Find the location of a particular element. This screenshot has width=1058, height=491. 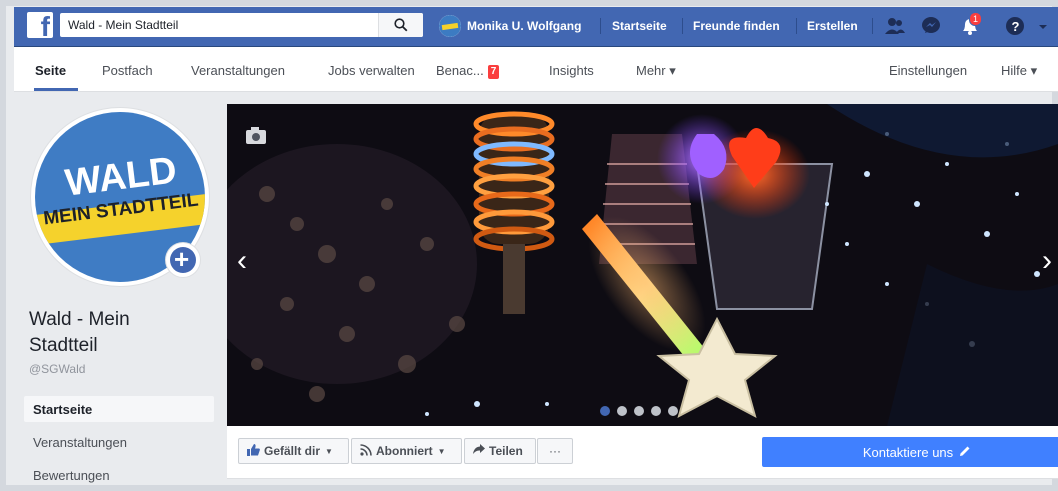

tab-benachrichtigungen: Benac... 7 is located at coordinates (468, 71).